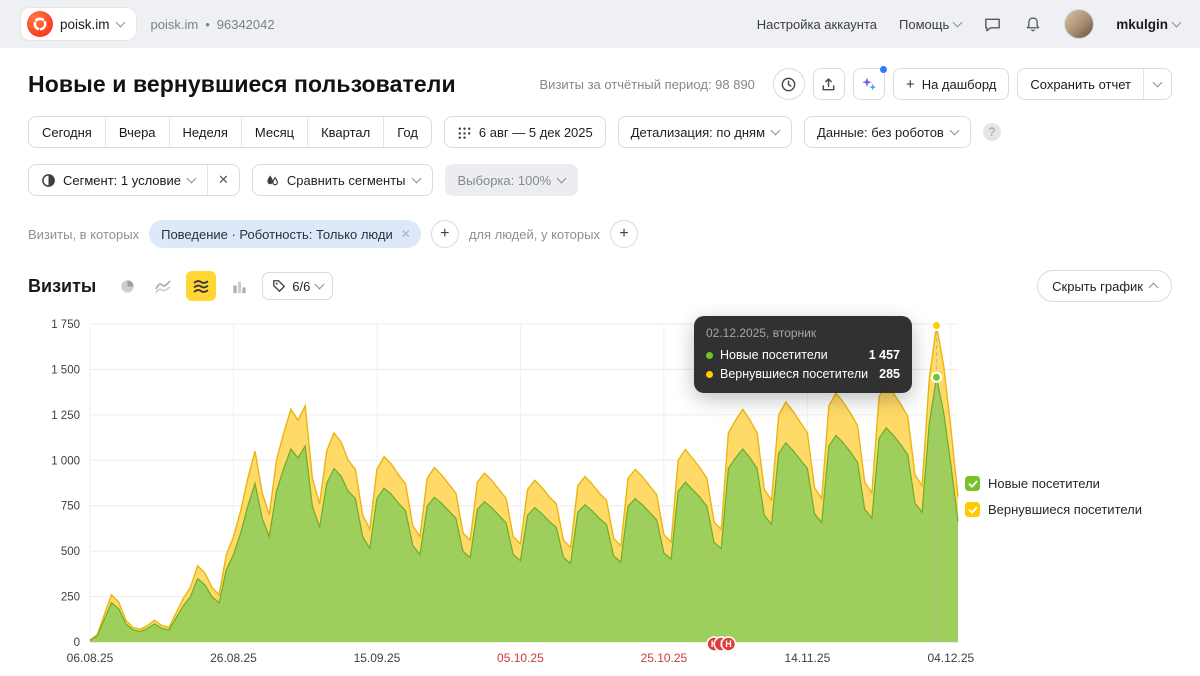  I want to click on add-to-dashboard-button: + На дашборд, so click(951, 84).